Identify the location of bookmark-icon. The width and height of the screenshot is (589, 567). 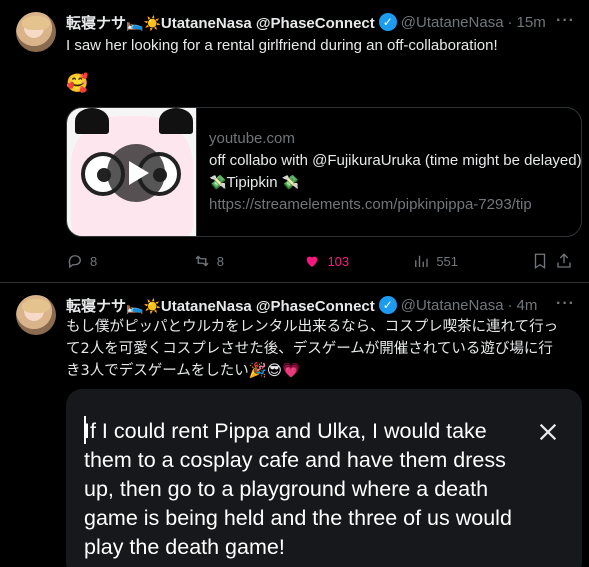
(539, 261).